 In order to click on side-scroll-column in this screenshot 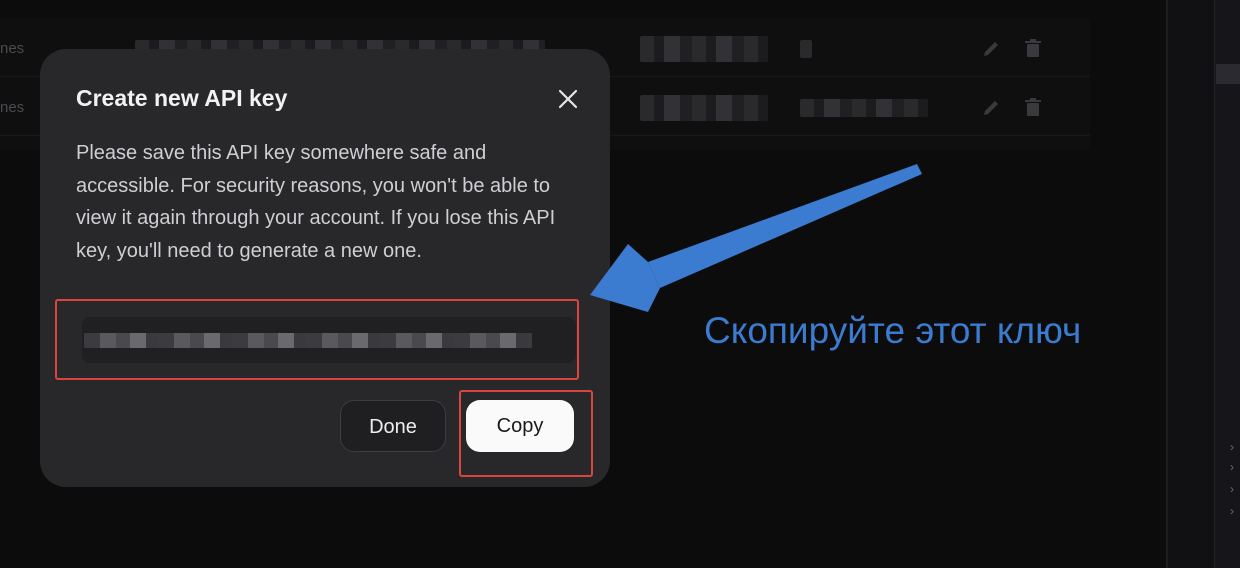, I will do `click(1227, 284)`.